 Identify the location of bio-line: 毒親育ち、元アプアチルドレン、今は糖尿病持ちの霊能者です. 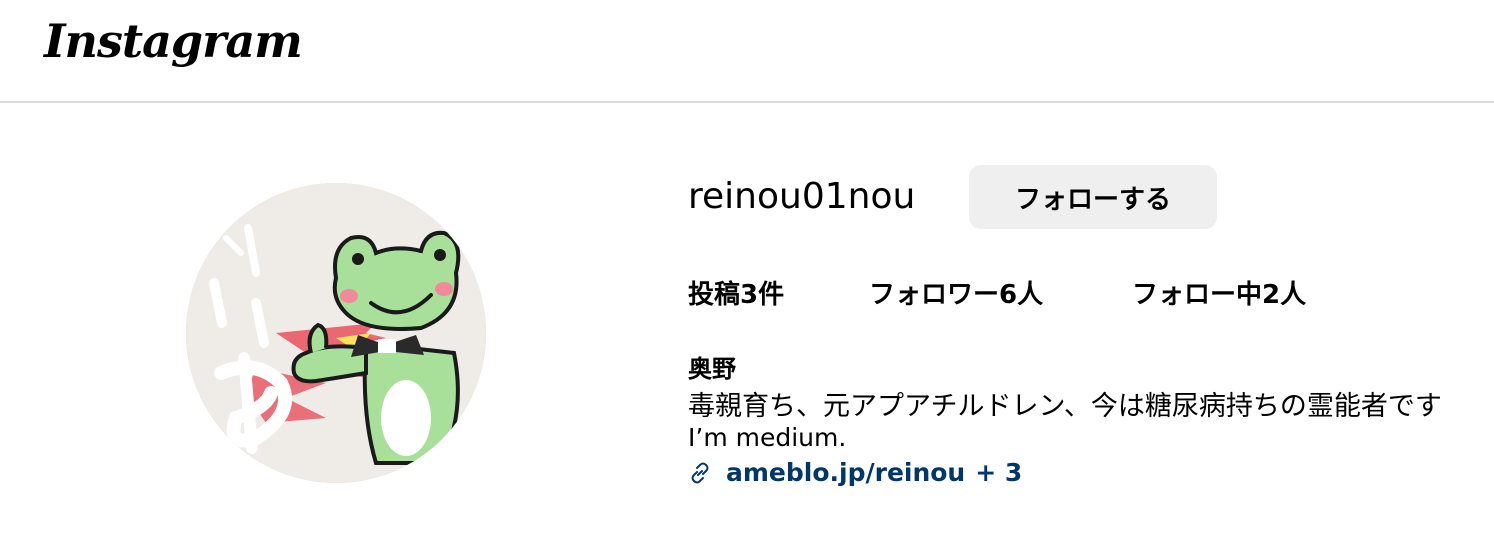
(1065, 406).